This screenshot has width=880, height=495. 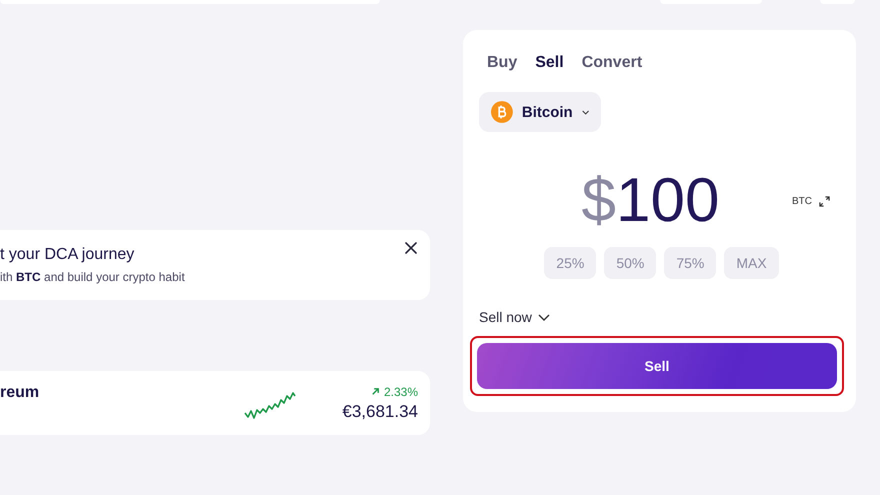 What do you see at coordinates (68, 255) in the screenshot?
I see `banner-title: t your DCA journey` at bounding box center [68, 255].